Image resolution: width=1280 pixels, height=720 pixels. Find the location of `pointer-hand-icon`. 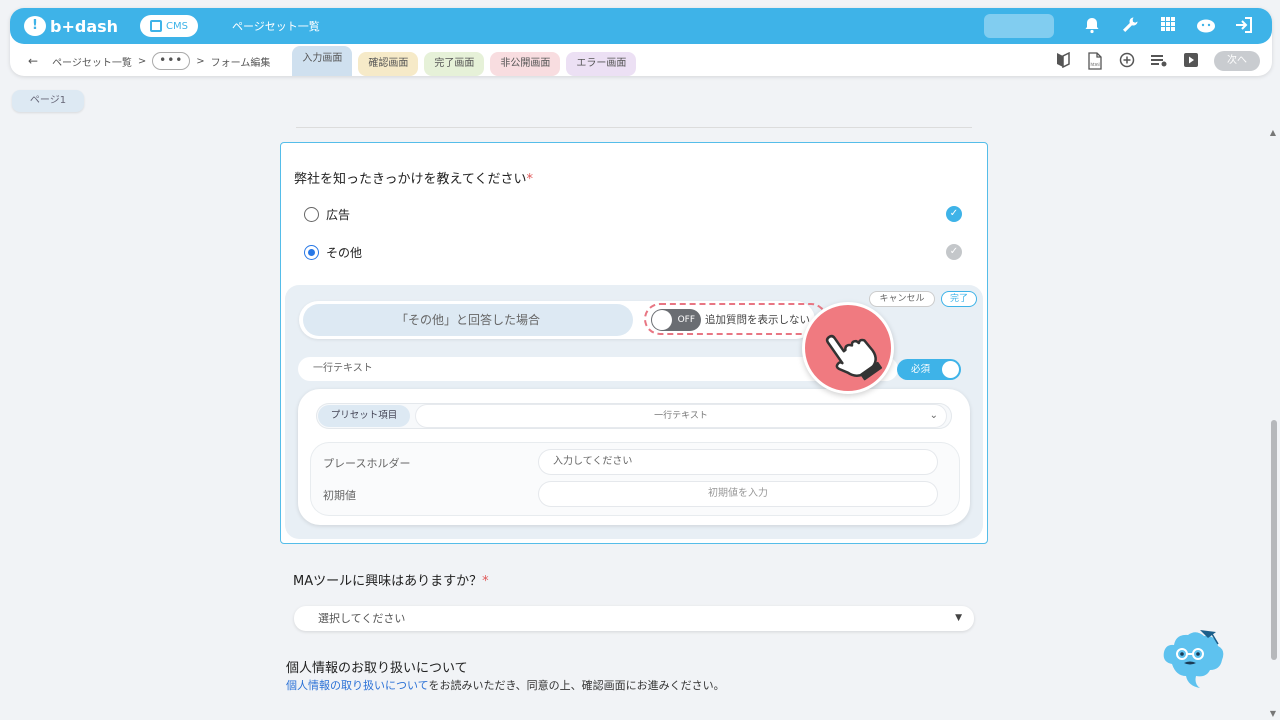

pointer-hand-icon is located at coordinates (848, 348).